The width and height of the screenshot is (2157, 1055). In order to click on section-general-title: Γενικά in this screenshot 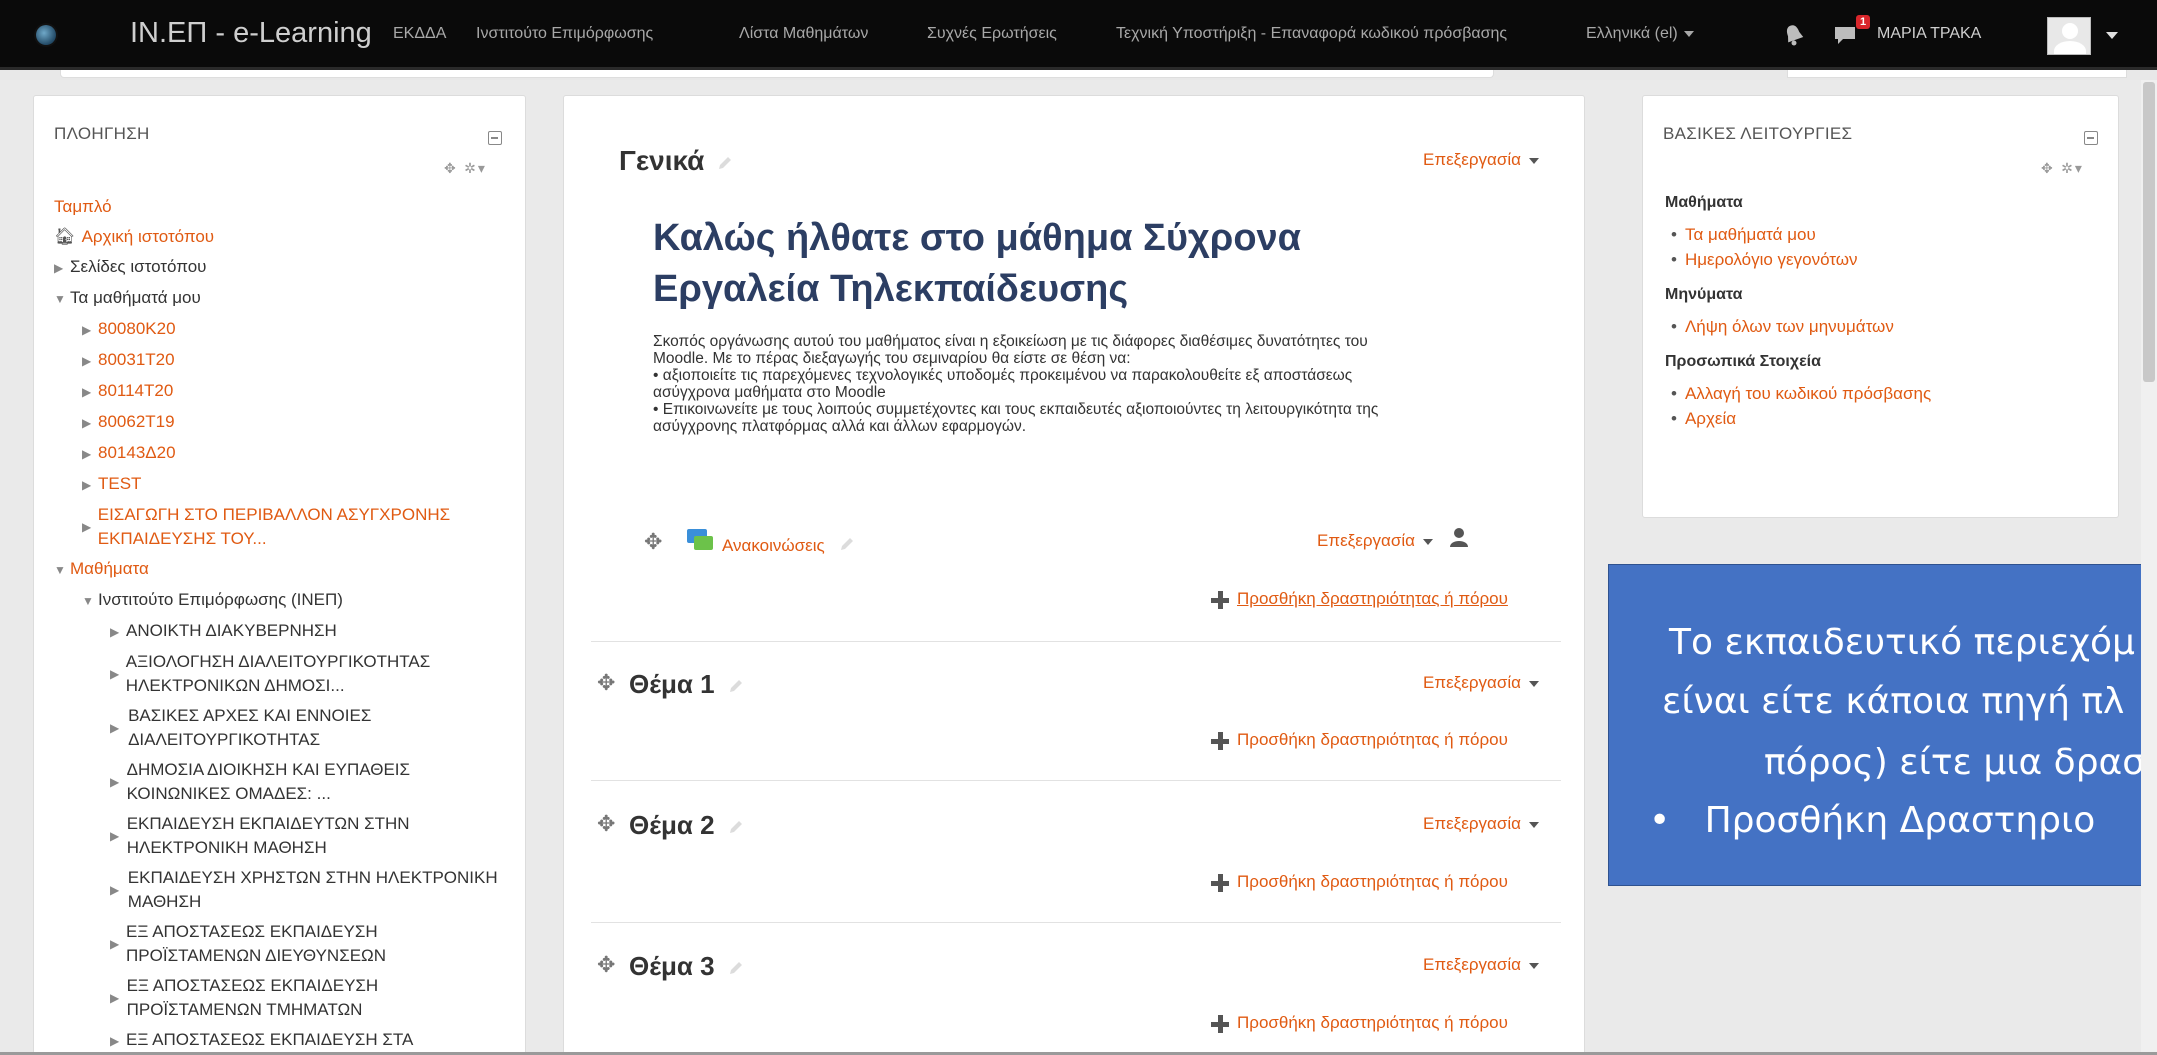, I will do `click(676, 161)`.